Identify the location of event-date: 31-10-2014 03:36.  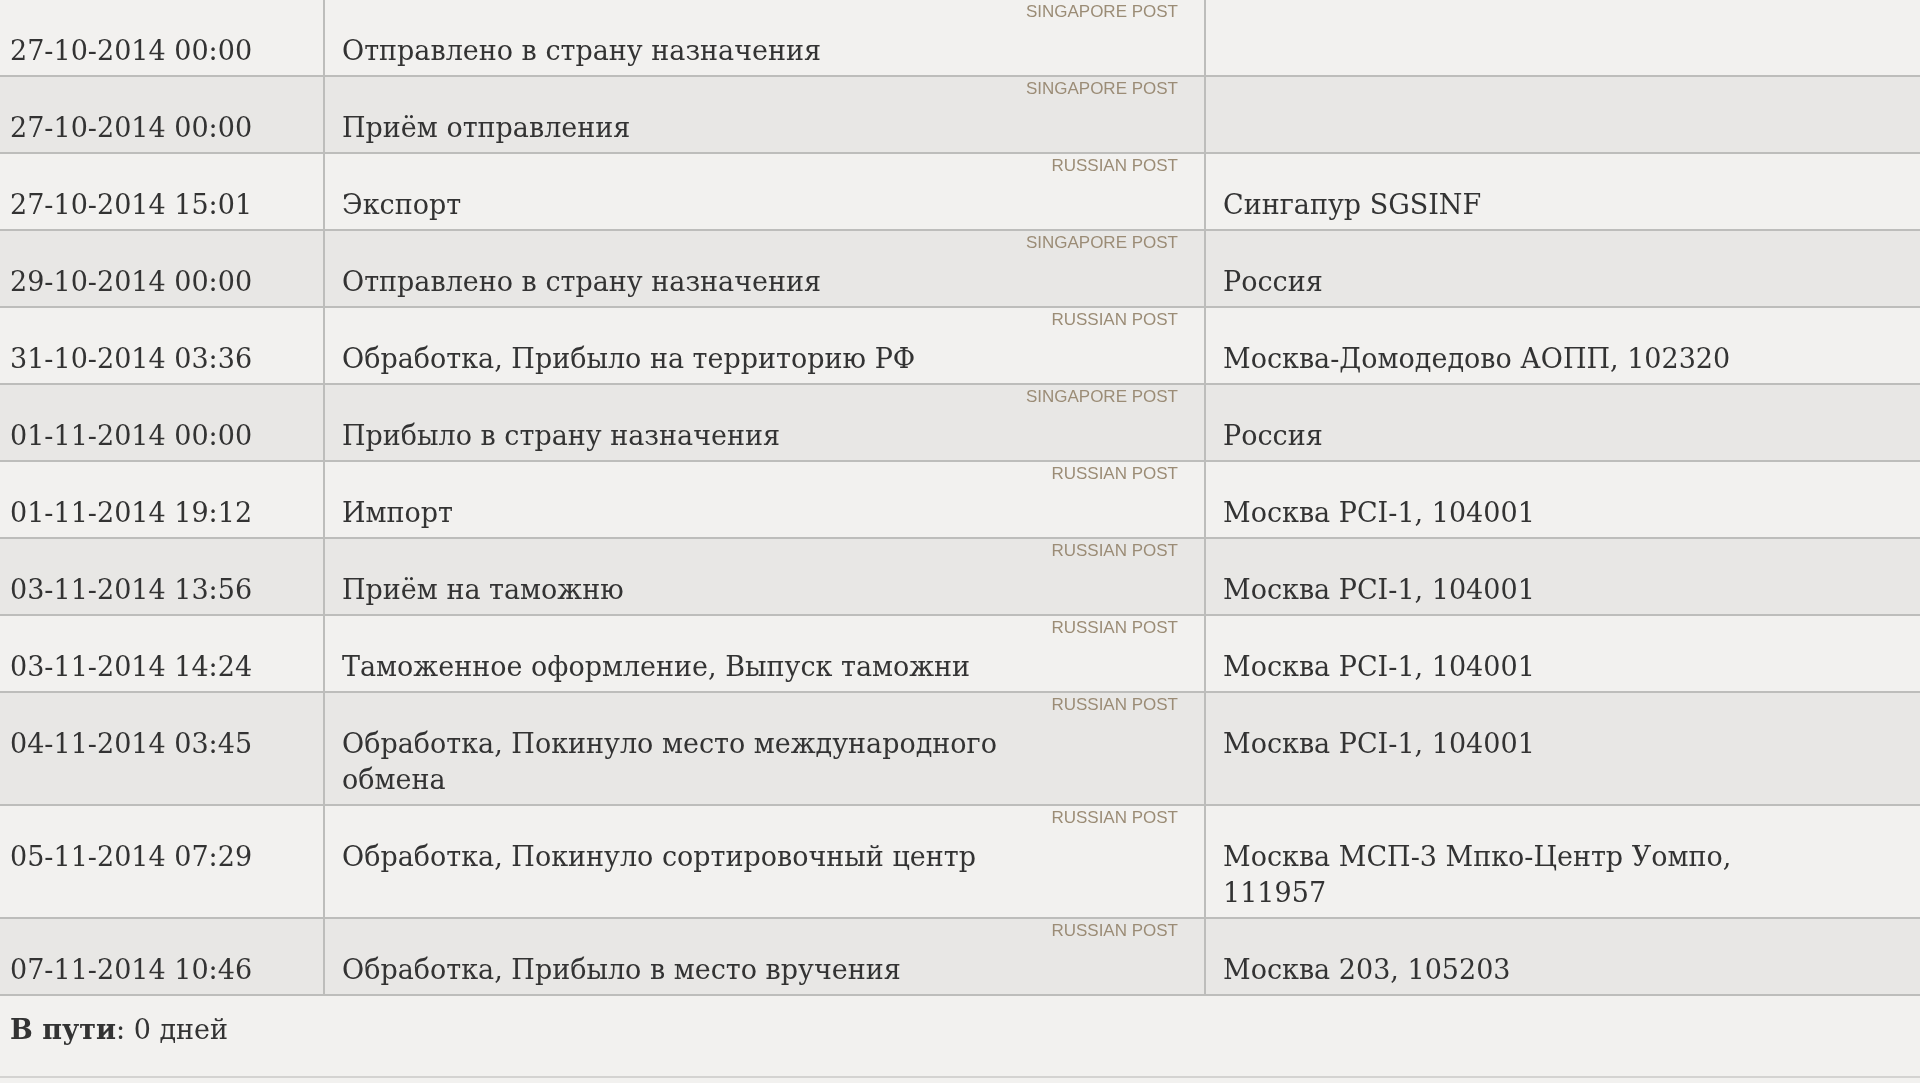
(131, 358).